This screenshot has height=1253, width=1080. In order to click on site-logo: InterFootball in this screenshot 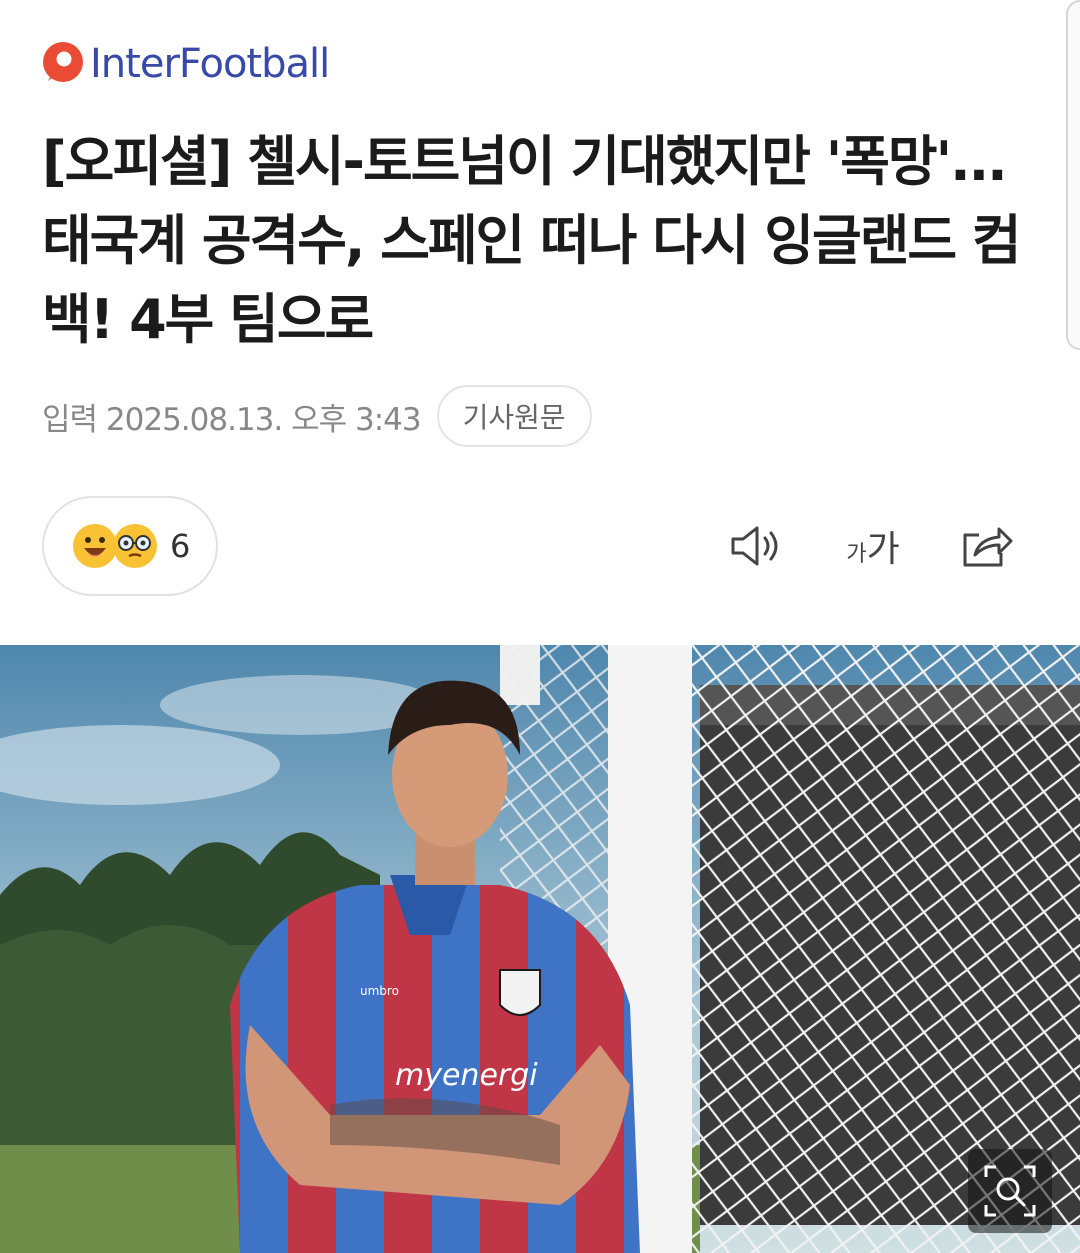, I will do `click(185, 64)`.